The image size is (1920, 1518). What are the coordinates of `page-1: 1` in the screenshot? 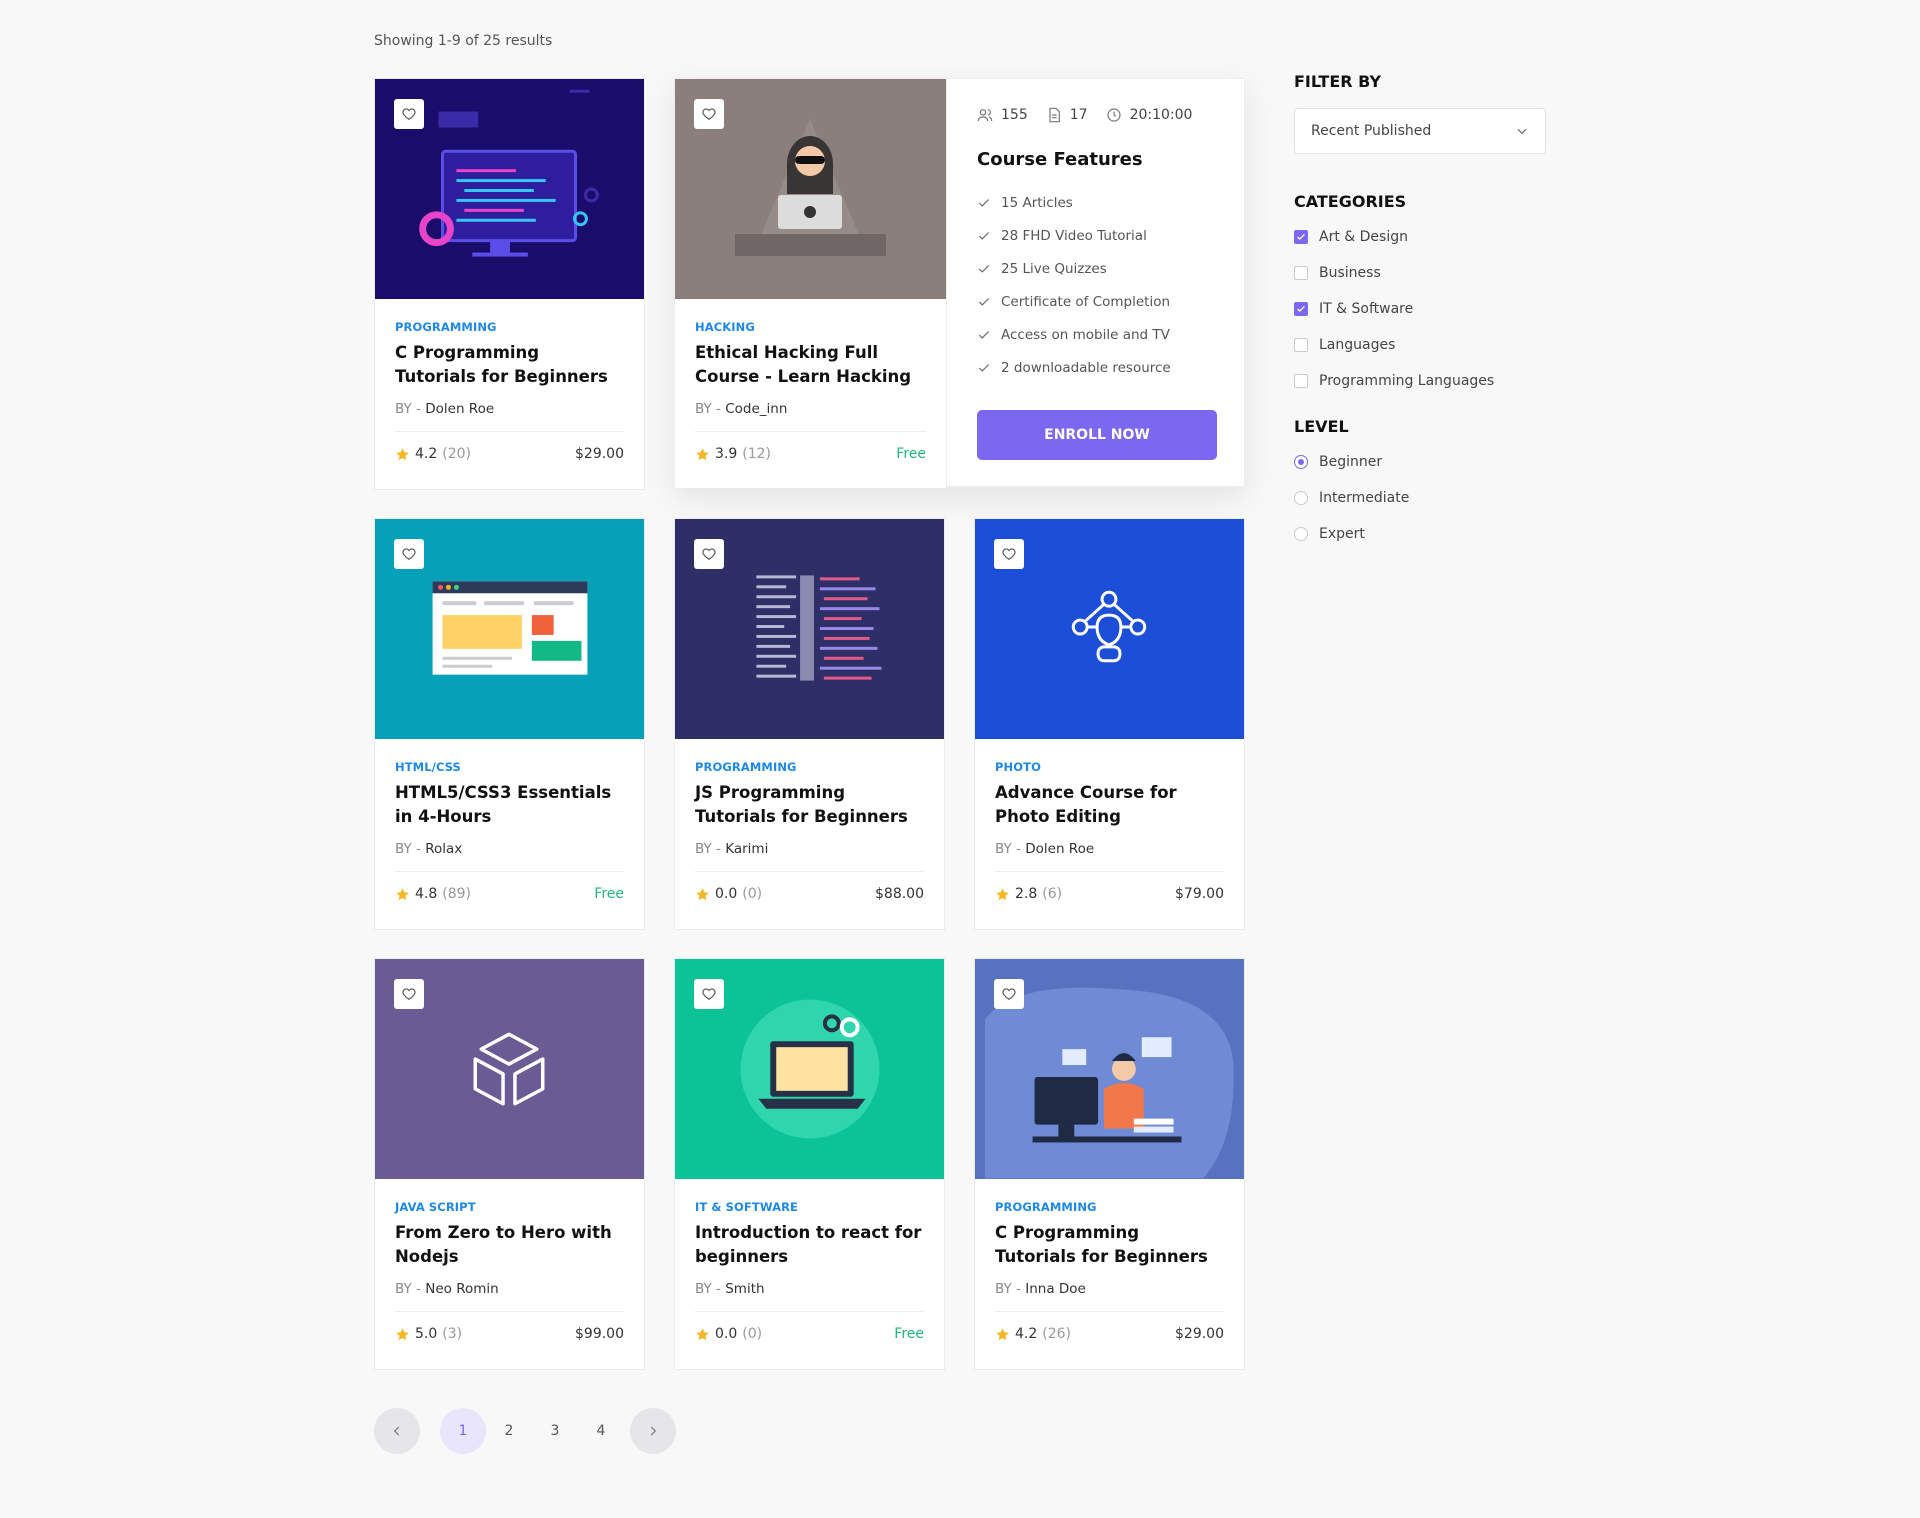 It's located at (463, 1431).